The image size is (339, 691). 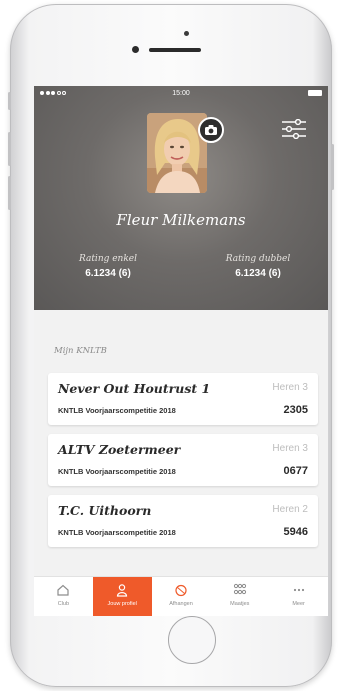 I want to click on camera-icon, so click(x=211, y=130).